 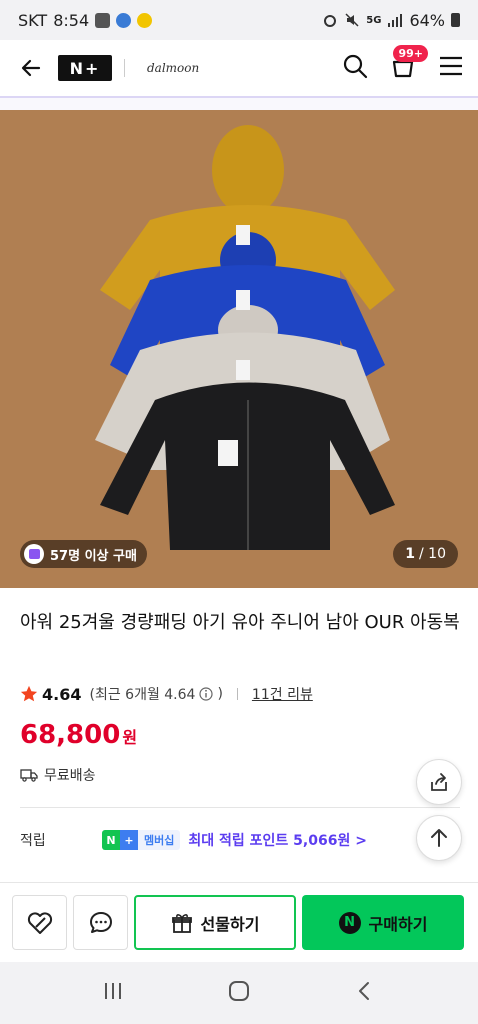 I want to click on badge-n: N, so click(x=111, y=840).